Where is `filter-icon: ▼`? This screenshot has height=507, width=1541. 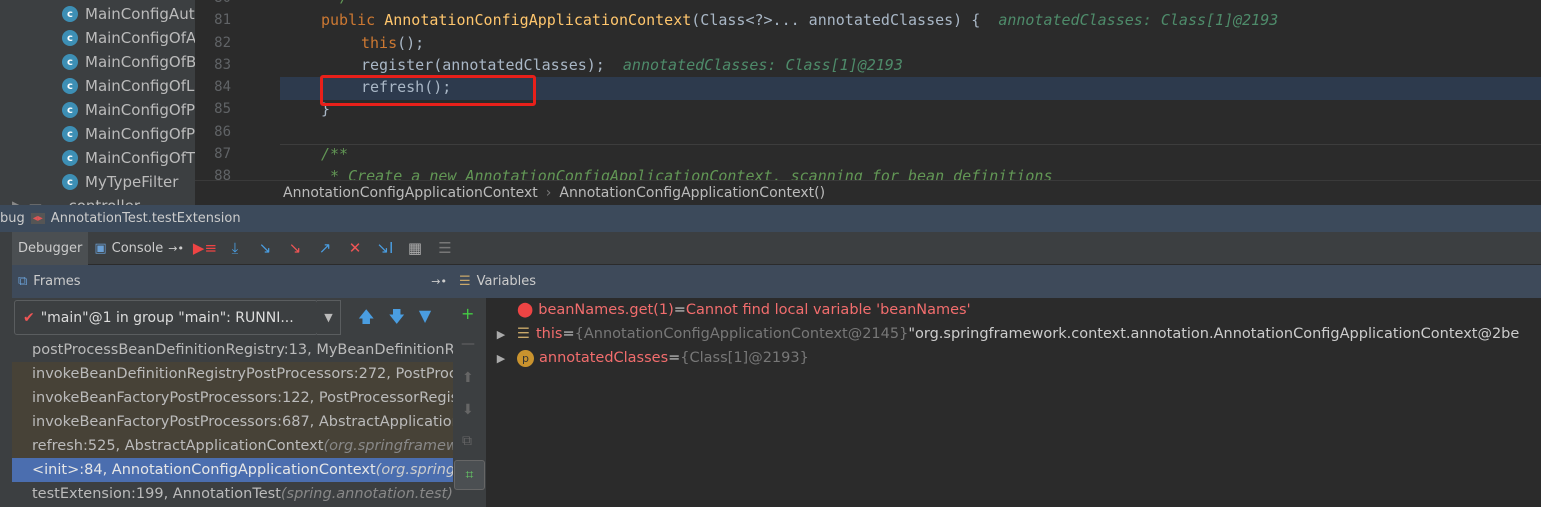
filter-icon: ▼ is located at coordinates (425, 319).